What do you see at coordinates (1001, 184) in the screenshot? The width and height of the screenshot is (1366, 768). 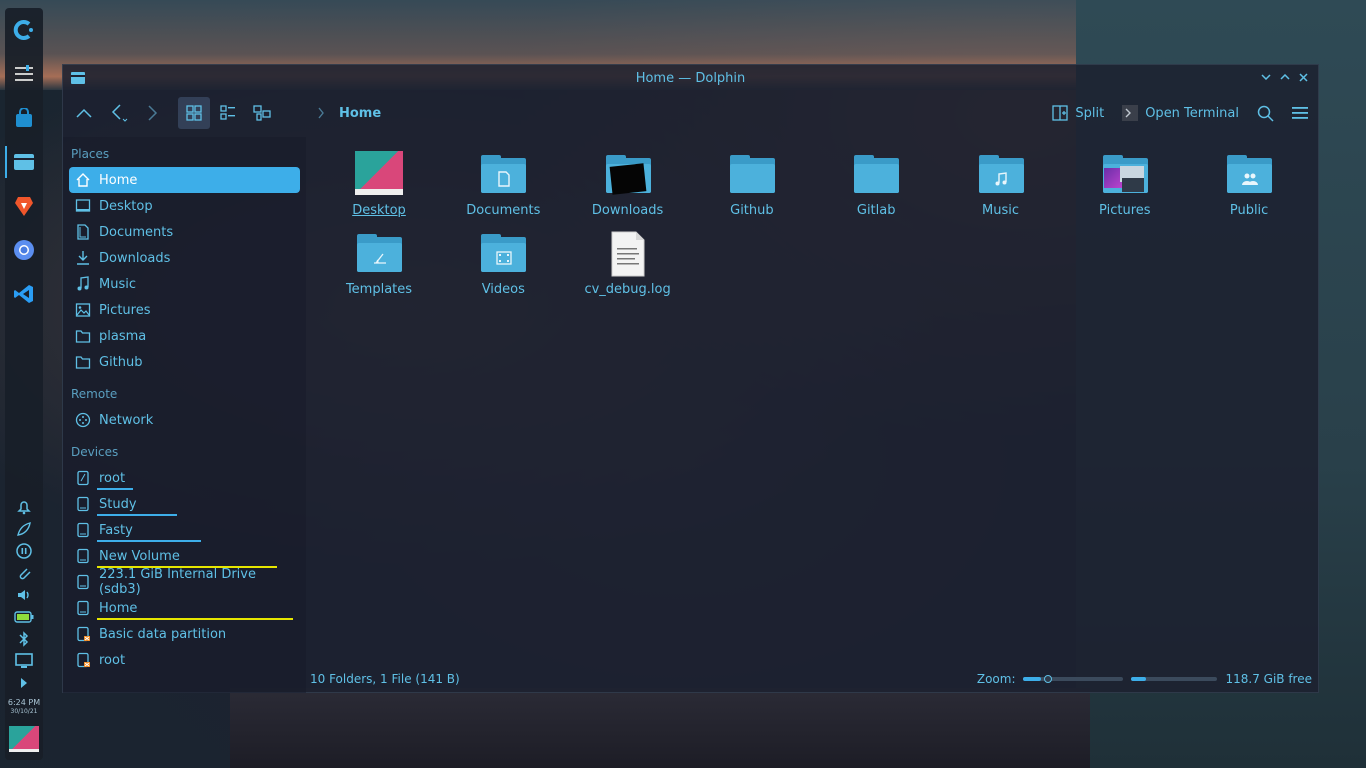 I see `file-item-music: Music` at bounding box center [1001, 184].